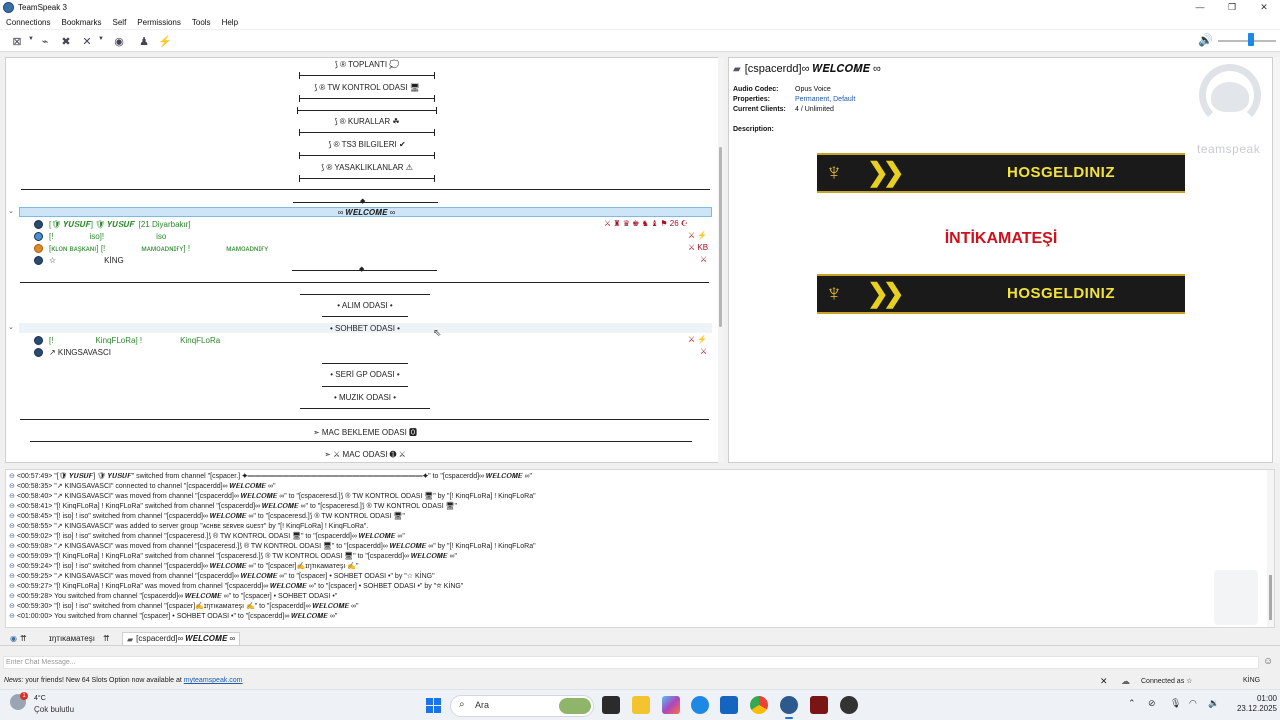 The height and width of the screenshot is (720, 1280). What do you see at coordinates (367, 87) in the screenshot?
I see `channel-tw-kontrol: ⟆ ® TW KONTROL ODASI 🖥` at bounding box center [367, 87].